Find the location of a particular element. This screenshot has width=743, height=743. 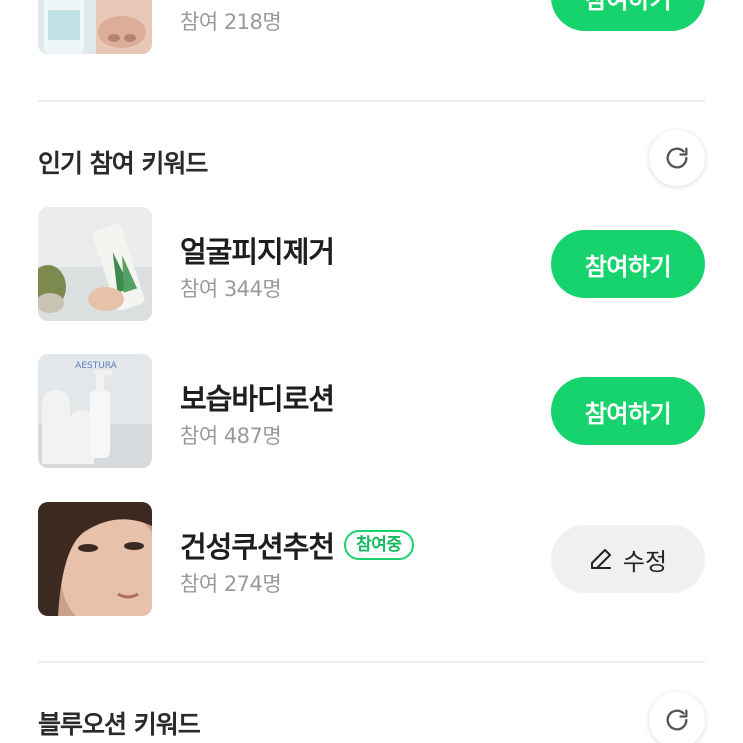

participant-count: 참여 344명 is located at coordinates (231, 289).